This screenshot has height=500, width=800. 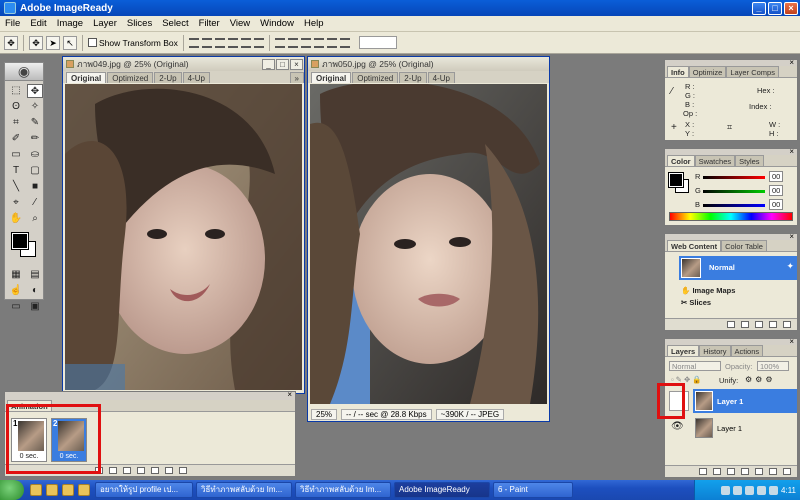 I want to click on line-tool-icon: ╲, so click(x=16, y=187).